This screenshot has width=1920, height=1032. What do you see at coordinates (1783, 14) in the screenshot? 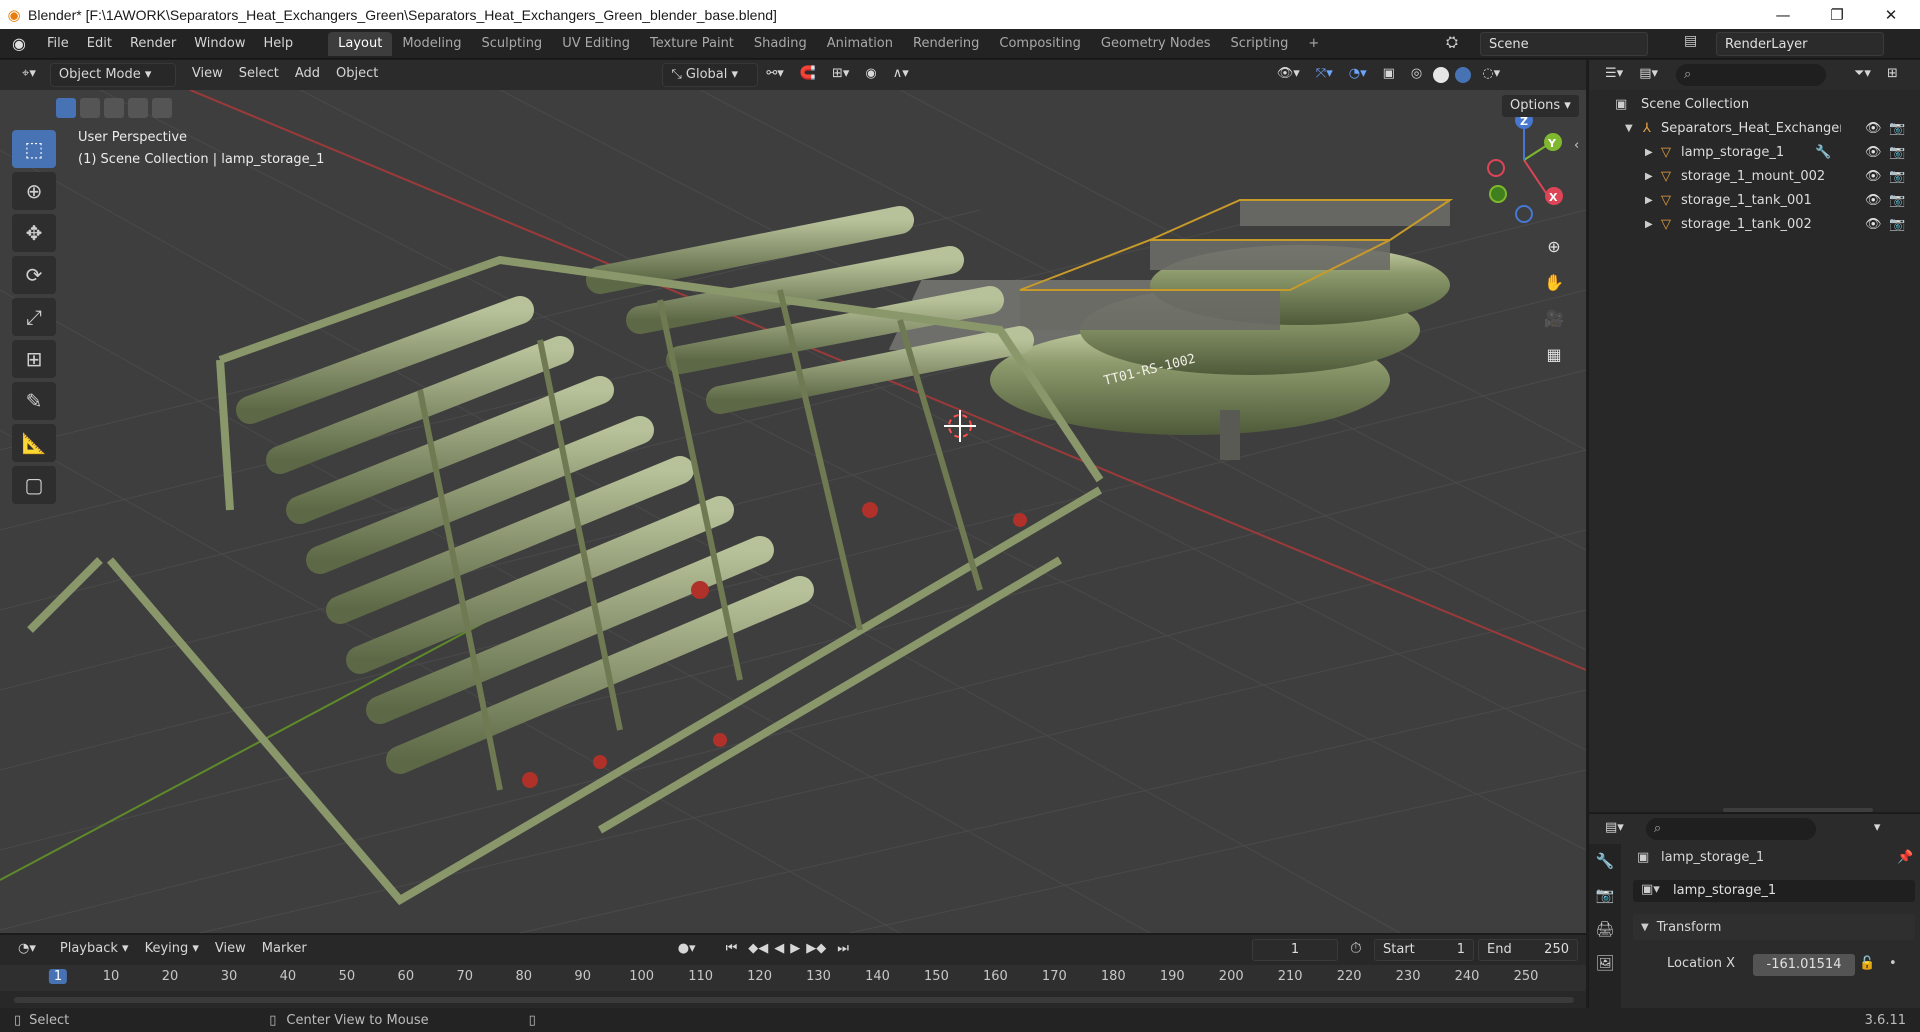
I see `minimize-button: —` at bounding box center [1783, 14].